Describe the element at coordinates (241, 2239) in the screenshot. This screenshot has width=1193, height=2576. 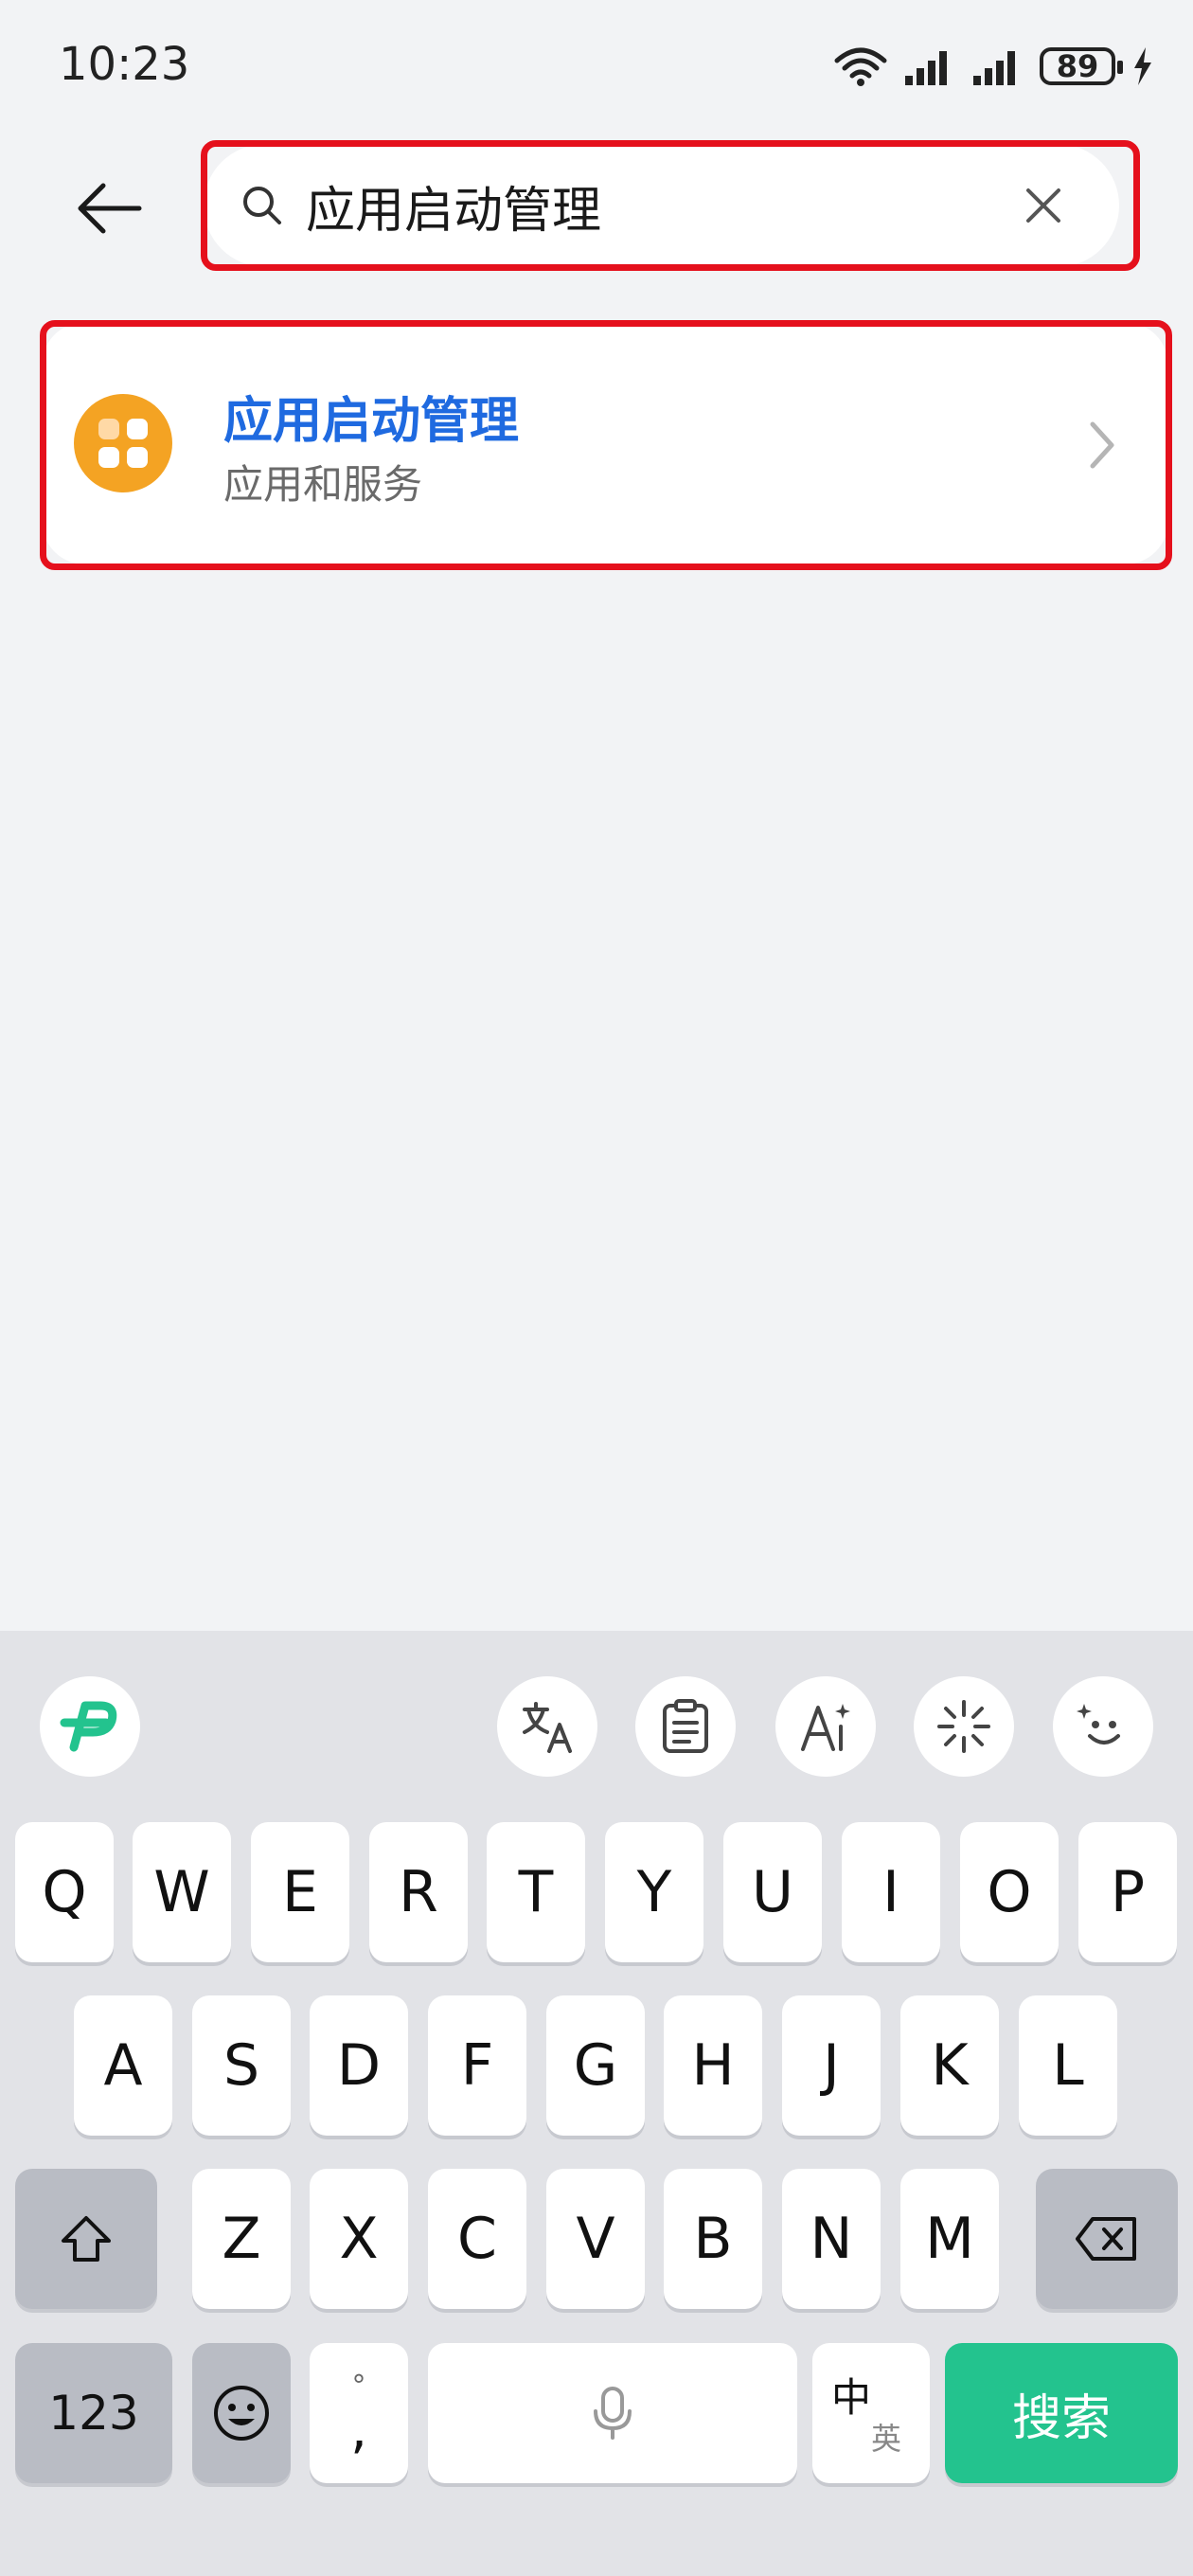
I see `key-z: Z` at that location.